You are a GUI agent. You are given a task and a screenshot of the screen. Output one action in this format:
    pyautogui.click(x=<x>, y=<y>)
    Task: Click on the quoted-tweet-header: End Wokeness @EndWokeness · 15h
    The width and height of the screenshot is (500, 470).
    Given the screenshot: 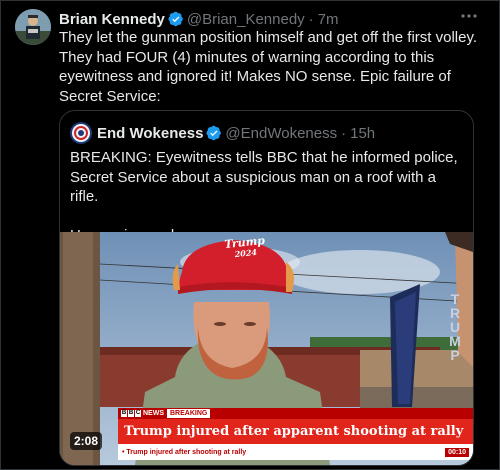 What is the action you would take?
    pyautogui.click(x=236, y=133)
    